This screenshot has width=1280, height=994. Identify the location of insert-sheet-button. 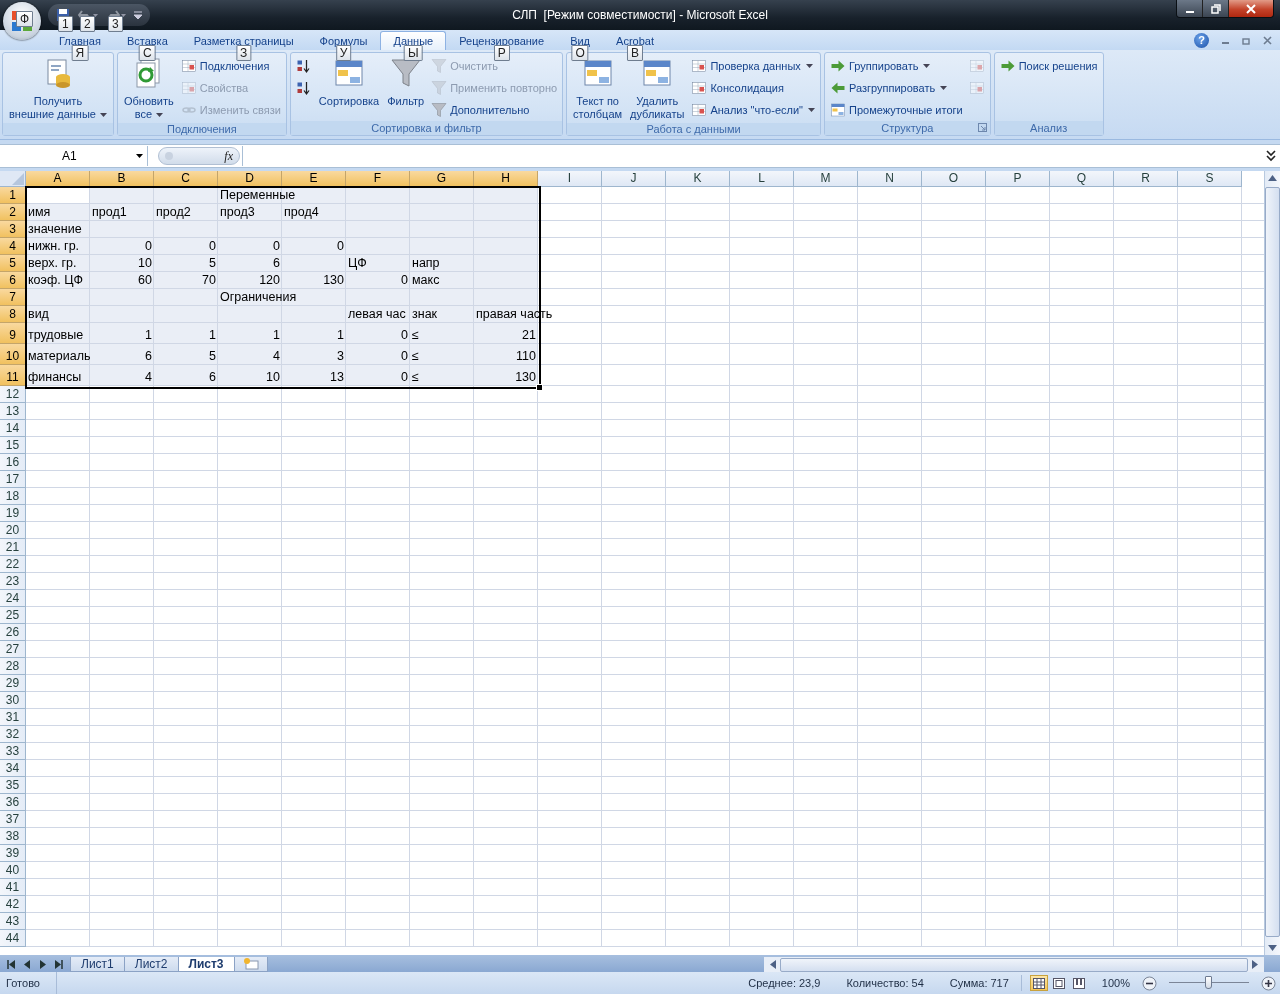
(250, 964).